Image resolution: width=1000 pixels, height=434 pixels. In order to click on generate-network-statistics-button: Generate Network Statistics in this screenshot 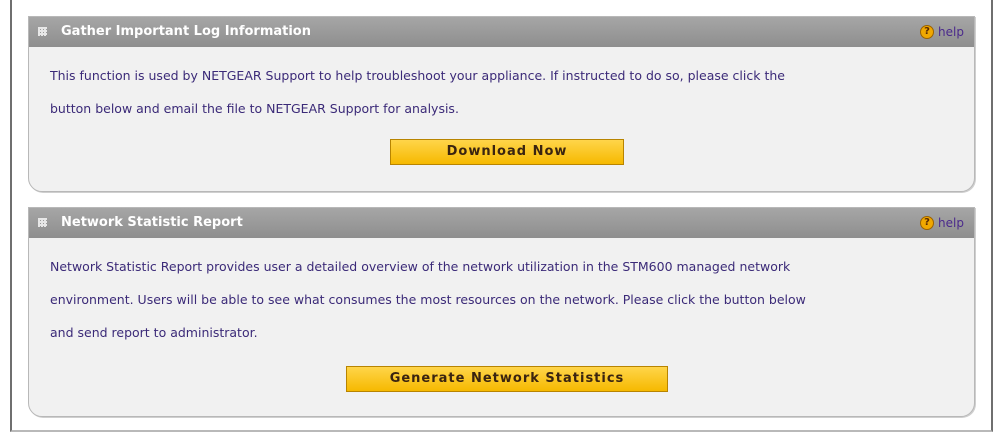, I will do `click(507, 379)`.